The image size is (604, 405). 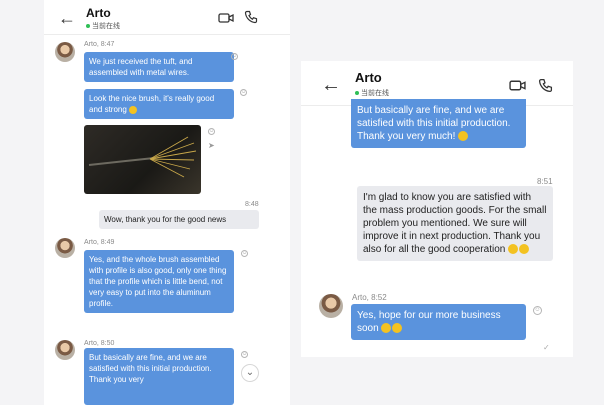 What do you see at coordinates (463, 136) in the screenshot?
I see `cool-emoji-icon` at bounding box center [463, 136].